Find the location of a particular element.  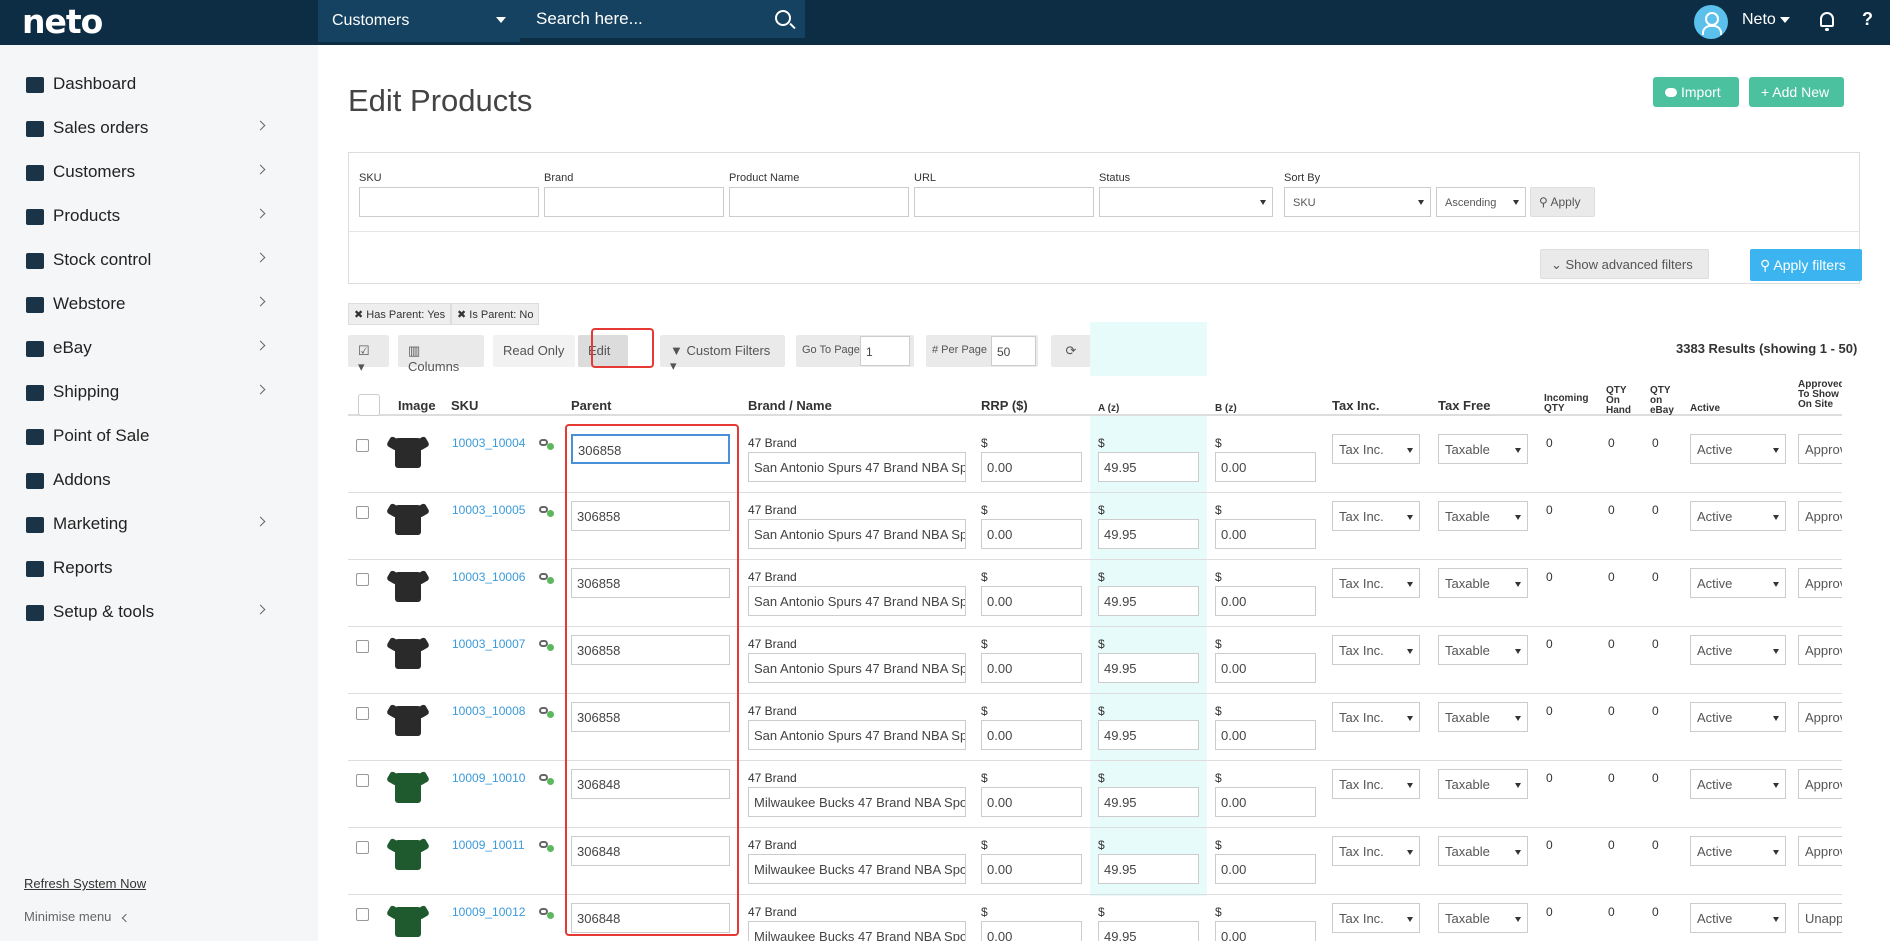

apply-sort-button: ⚲ Apply is located at coordinates (1562, 202).